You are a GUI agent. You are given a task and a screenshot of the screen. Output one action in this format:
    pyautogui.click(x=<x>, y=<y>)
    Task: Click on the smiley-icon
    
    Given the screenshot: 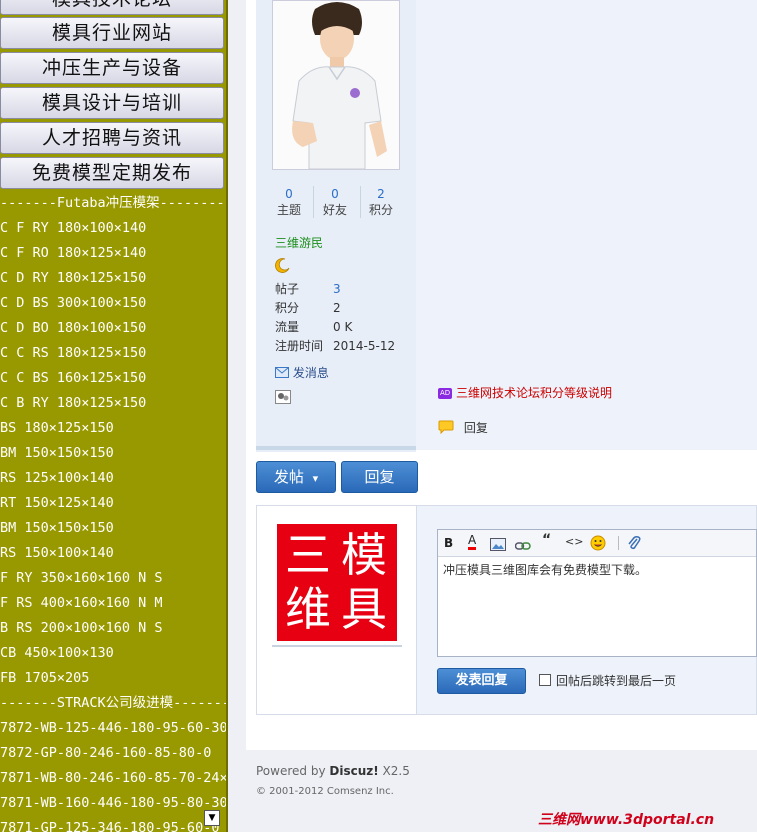 What is the action you would take?
    pyautogui.click(x=598, y=545)
    